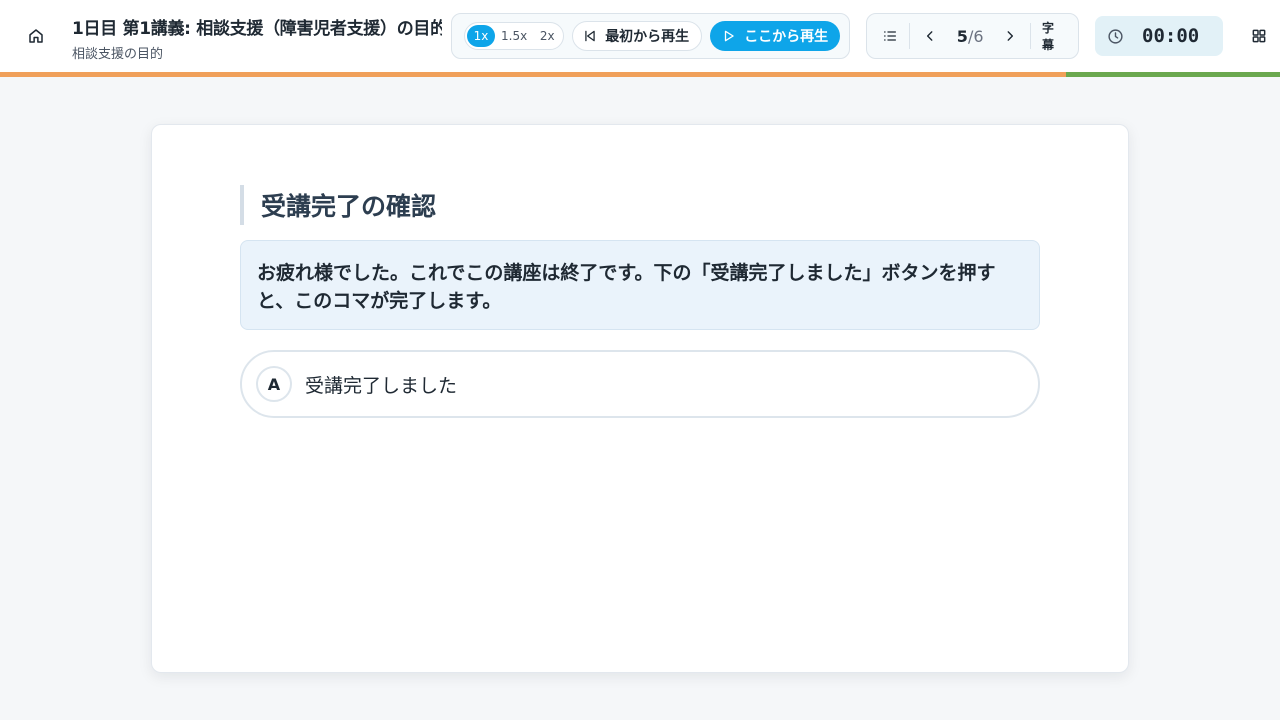 This screenshot has width=1280, height=720. Describe the element at coordinates (640, 384) in the screenshot. I see `answer-option-a: A 受講完了しました` at that location.